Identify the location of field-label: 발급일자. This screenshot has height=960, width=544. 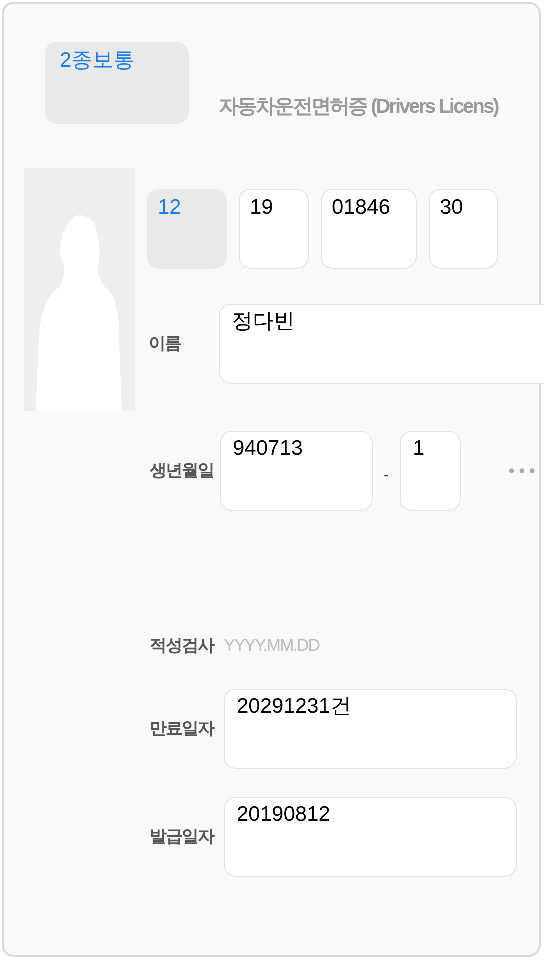
(183, 837).